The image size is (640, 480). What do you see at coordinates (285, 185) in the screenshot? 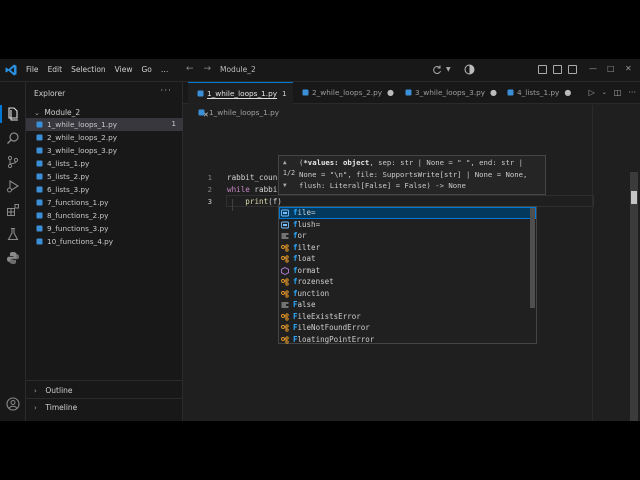
I see `signature-next-icon: ▼` at bounding box center [285, 185].